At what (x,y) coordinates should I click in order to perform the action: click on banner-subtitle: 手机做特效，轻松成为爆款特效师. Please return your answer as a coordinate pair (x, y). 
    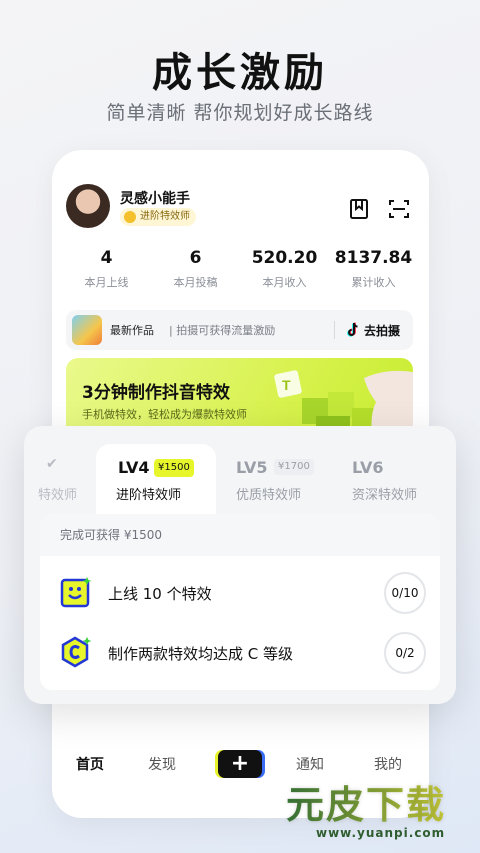
    Looking at the image, I should click on (164, 414).